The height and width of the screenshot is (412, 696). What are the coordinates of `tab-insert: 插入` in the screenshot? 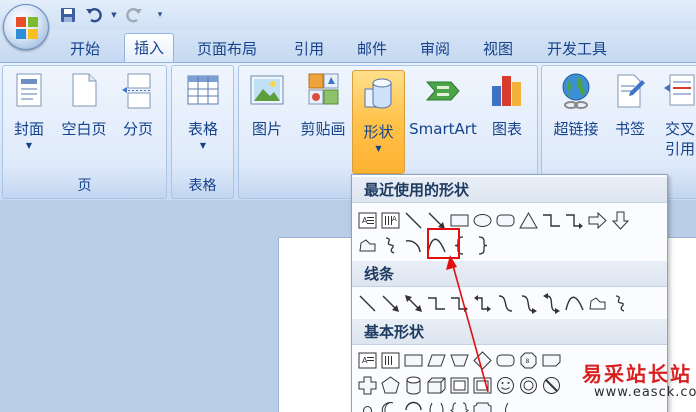 It's located at (149, 48).